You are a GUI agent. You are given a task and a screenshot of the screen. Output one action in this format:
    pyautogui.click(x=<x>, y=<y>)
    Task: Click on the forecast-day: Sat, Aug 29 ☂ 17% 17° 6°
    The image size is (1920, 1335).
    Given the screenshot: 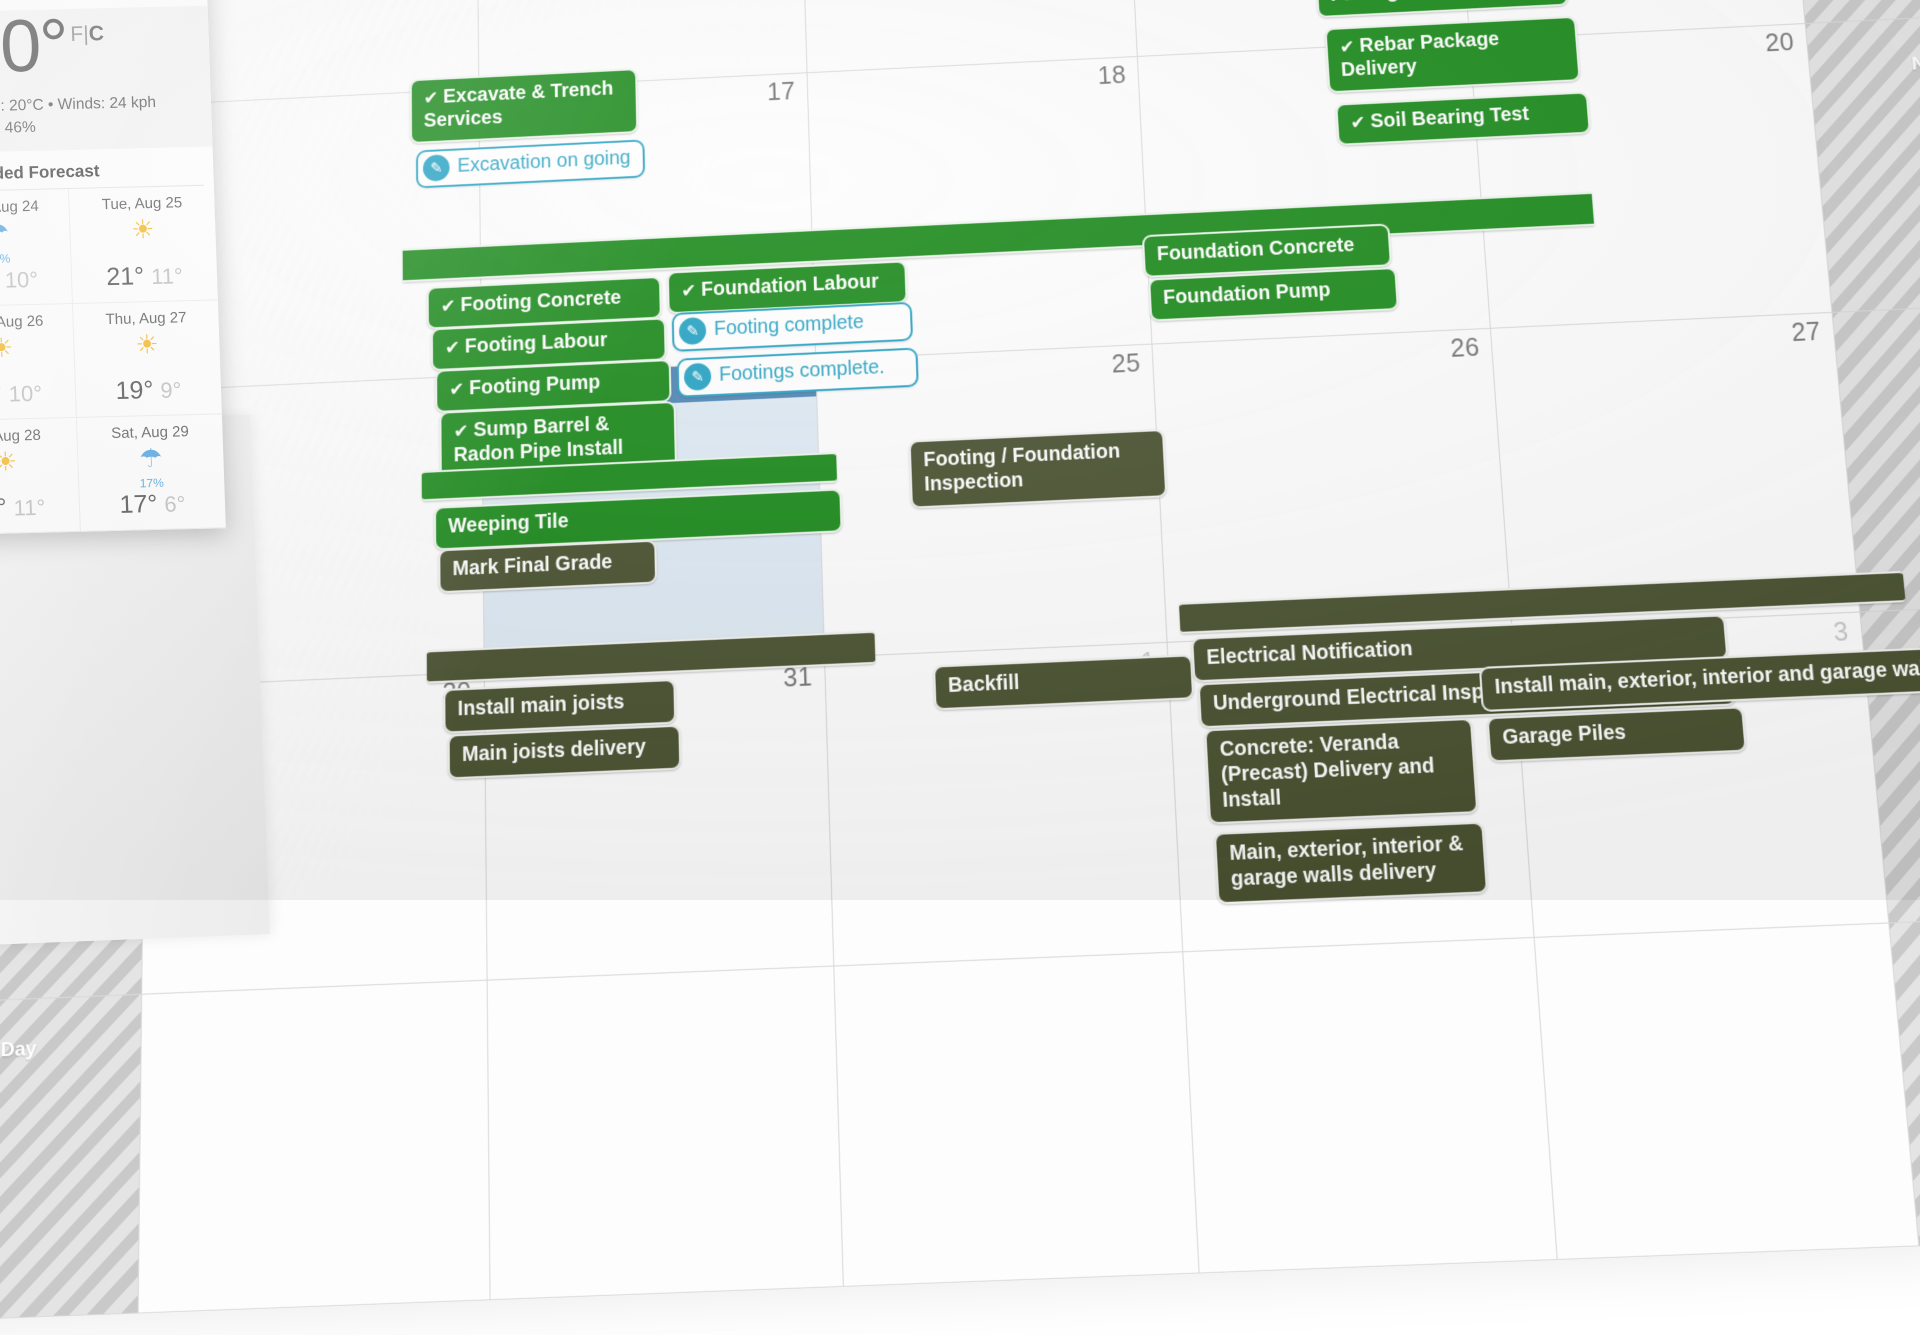 What is the action you would take?
    pyautogui.click(x=151, y=473)
    